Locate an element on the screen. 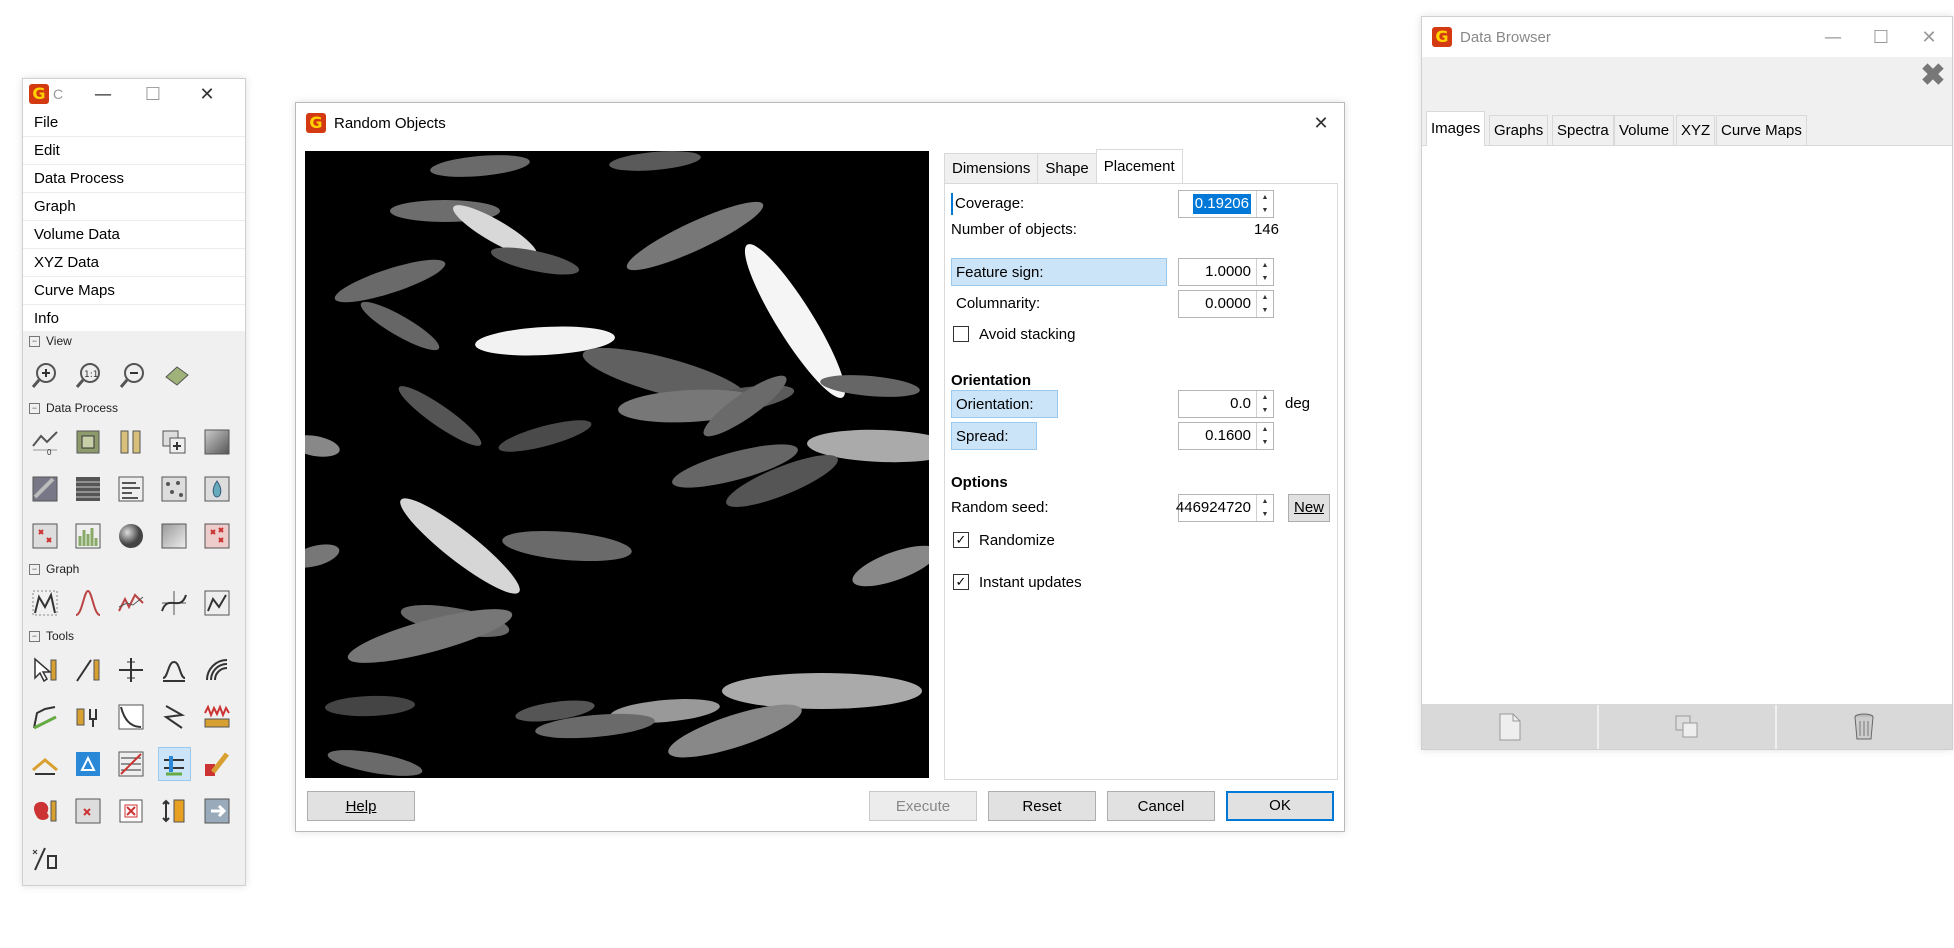 This screenshot has width=1954, height=948. close-file-icon: ✖ is located at coordinates (1933, 76).